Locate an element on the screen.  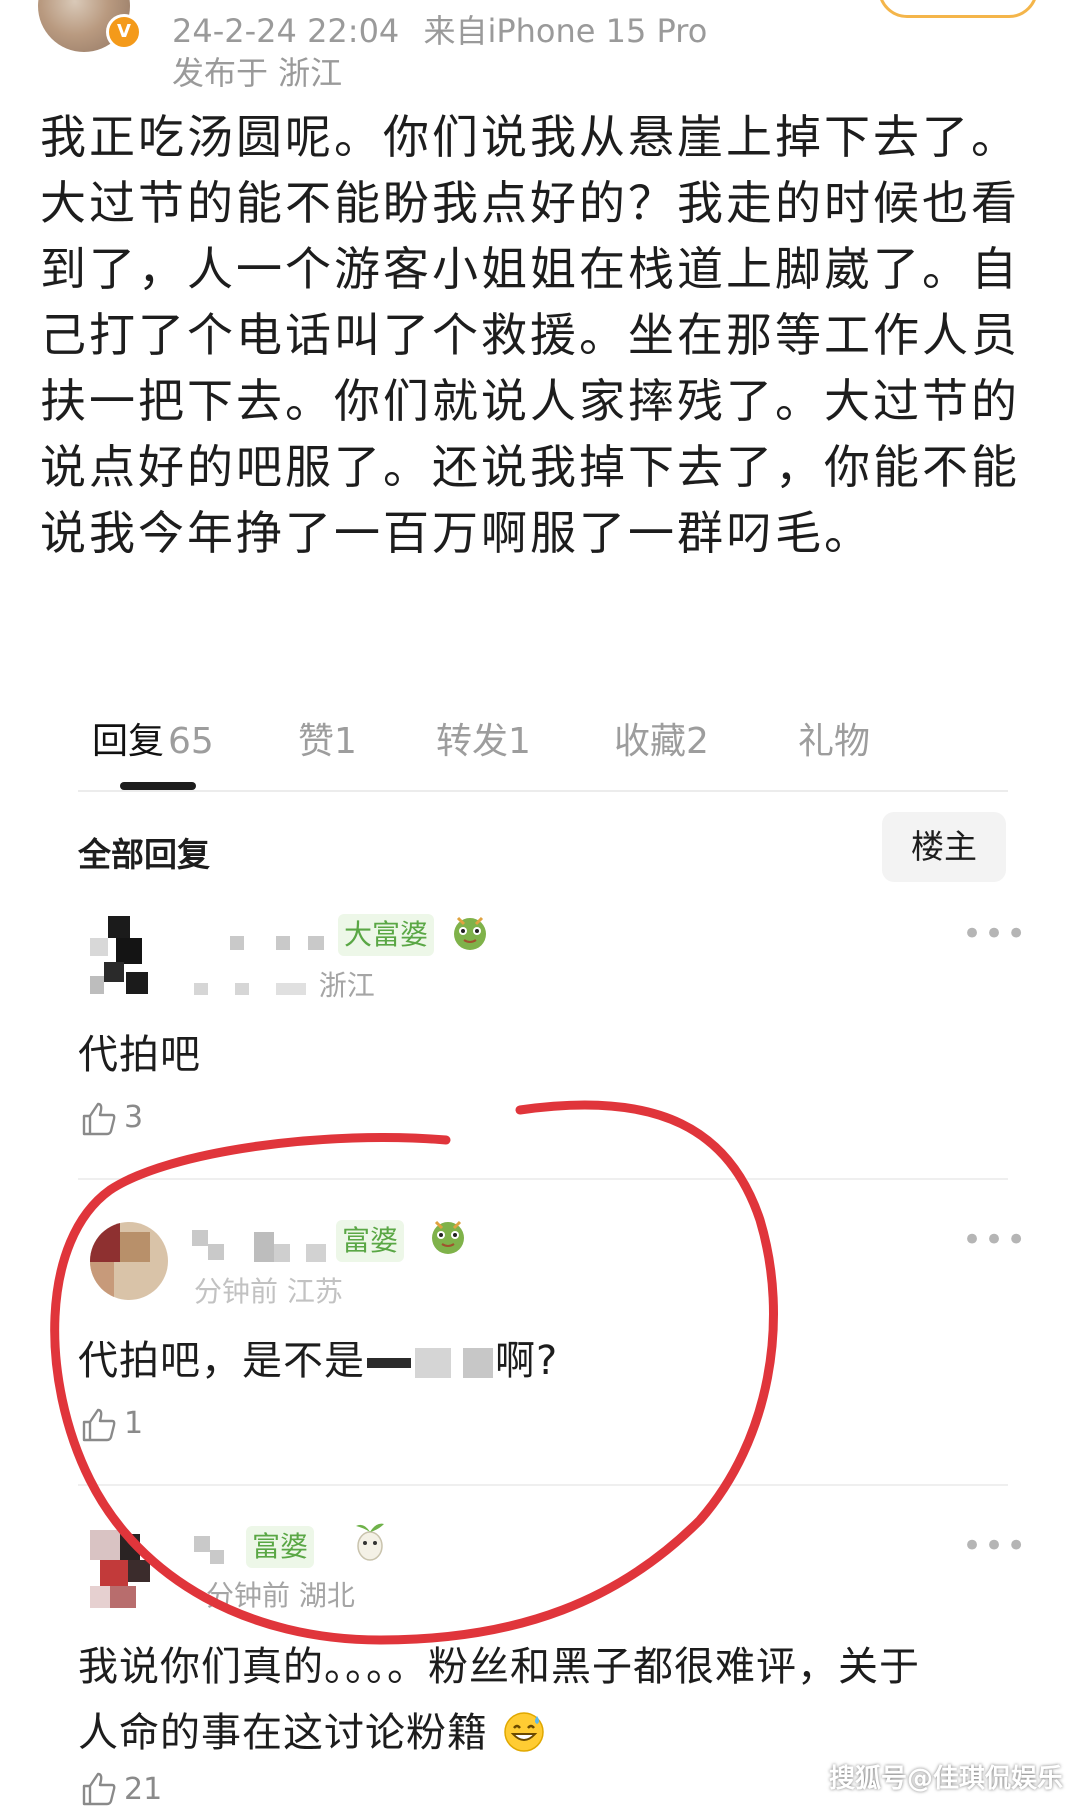
like-count: 1 is located at coordinates (134, 1423).